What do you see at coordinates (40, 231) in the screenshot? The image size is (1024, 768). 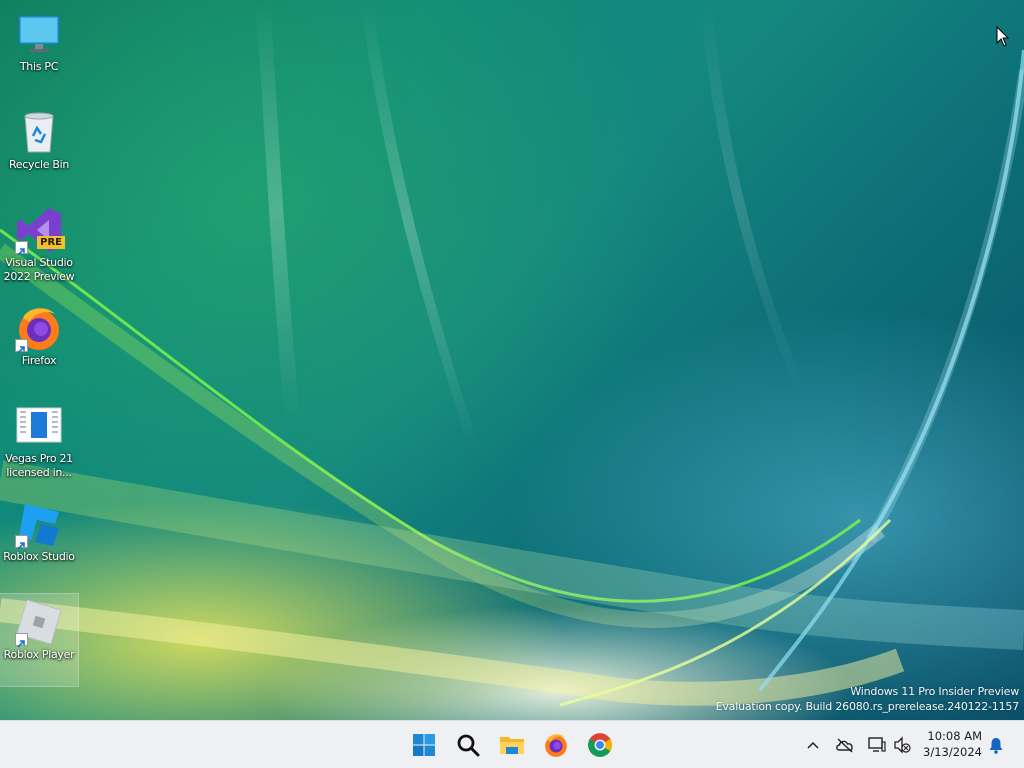 I see `visual-studio-icon: PRE` at bounding box center [40, 231].